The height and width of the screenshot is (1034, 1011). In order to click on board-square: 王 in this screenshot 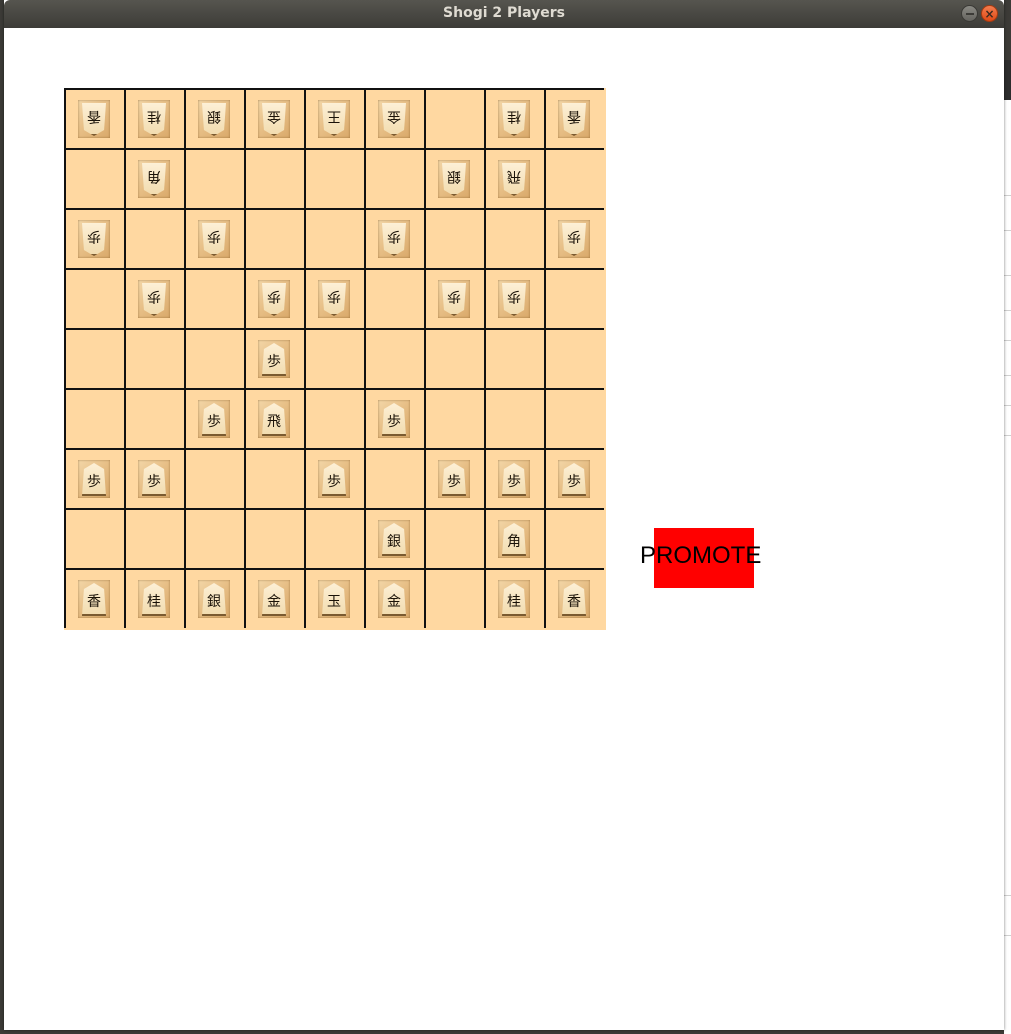, I will do `click(334, 118)`.